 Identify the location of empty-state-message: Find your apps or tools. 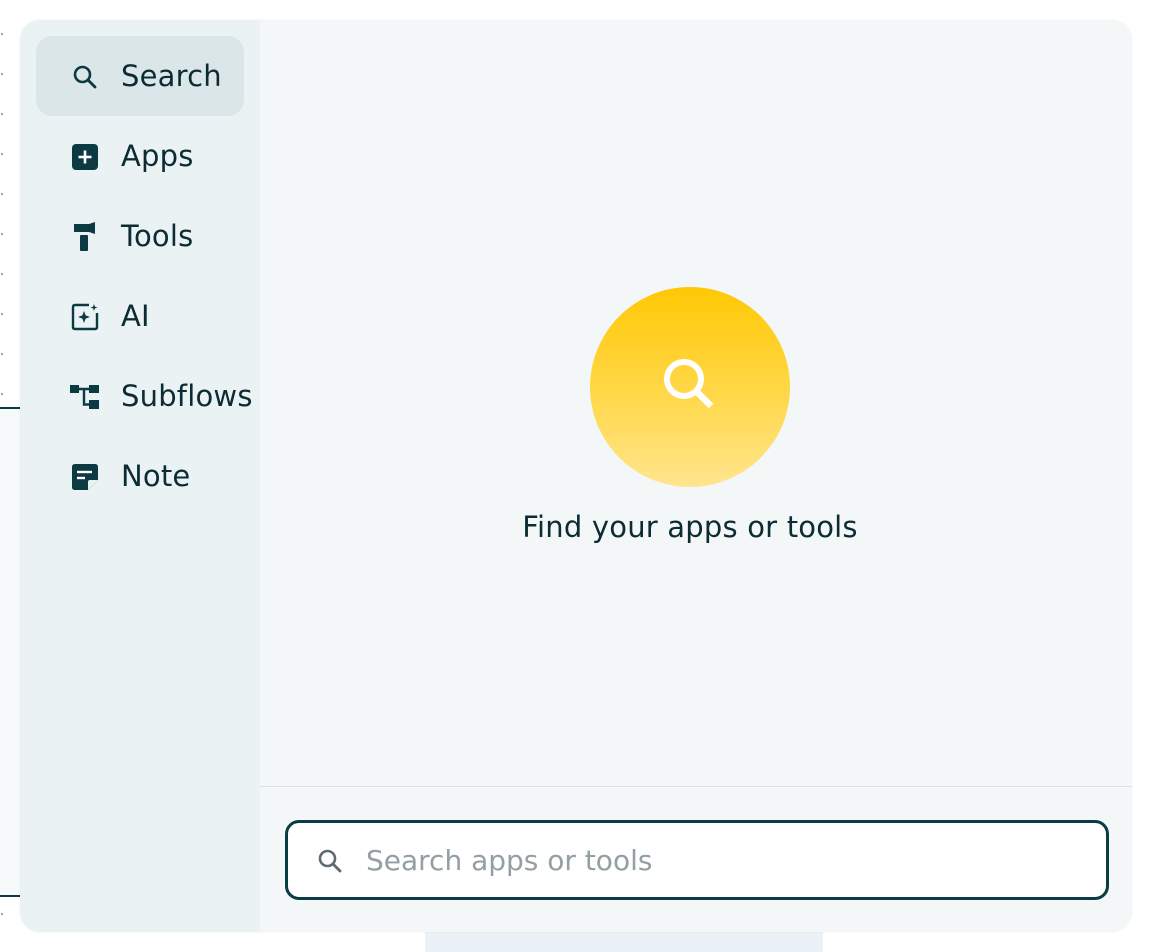
(690, 527).